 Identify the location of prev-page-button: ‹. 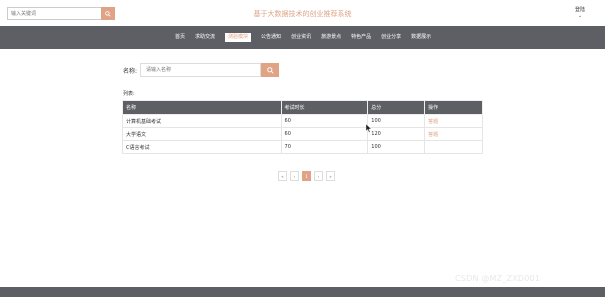
(294, 176).